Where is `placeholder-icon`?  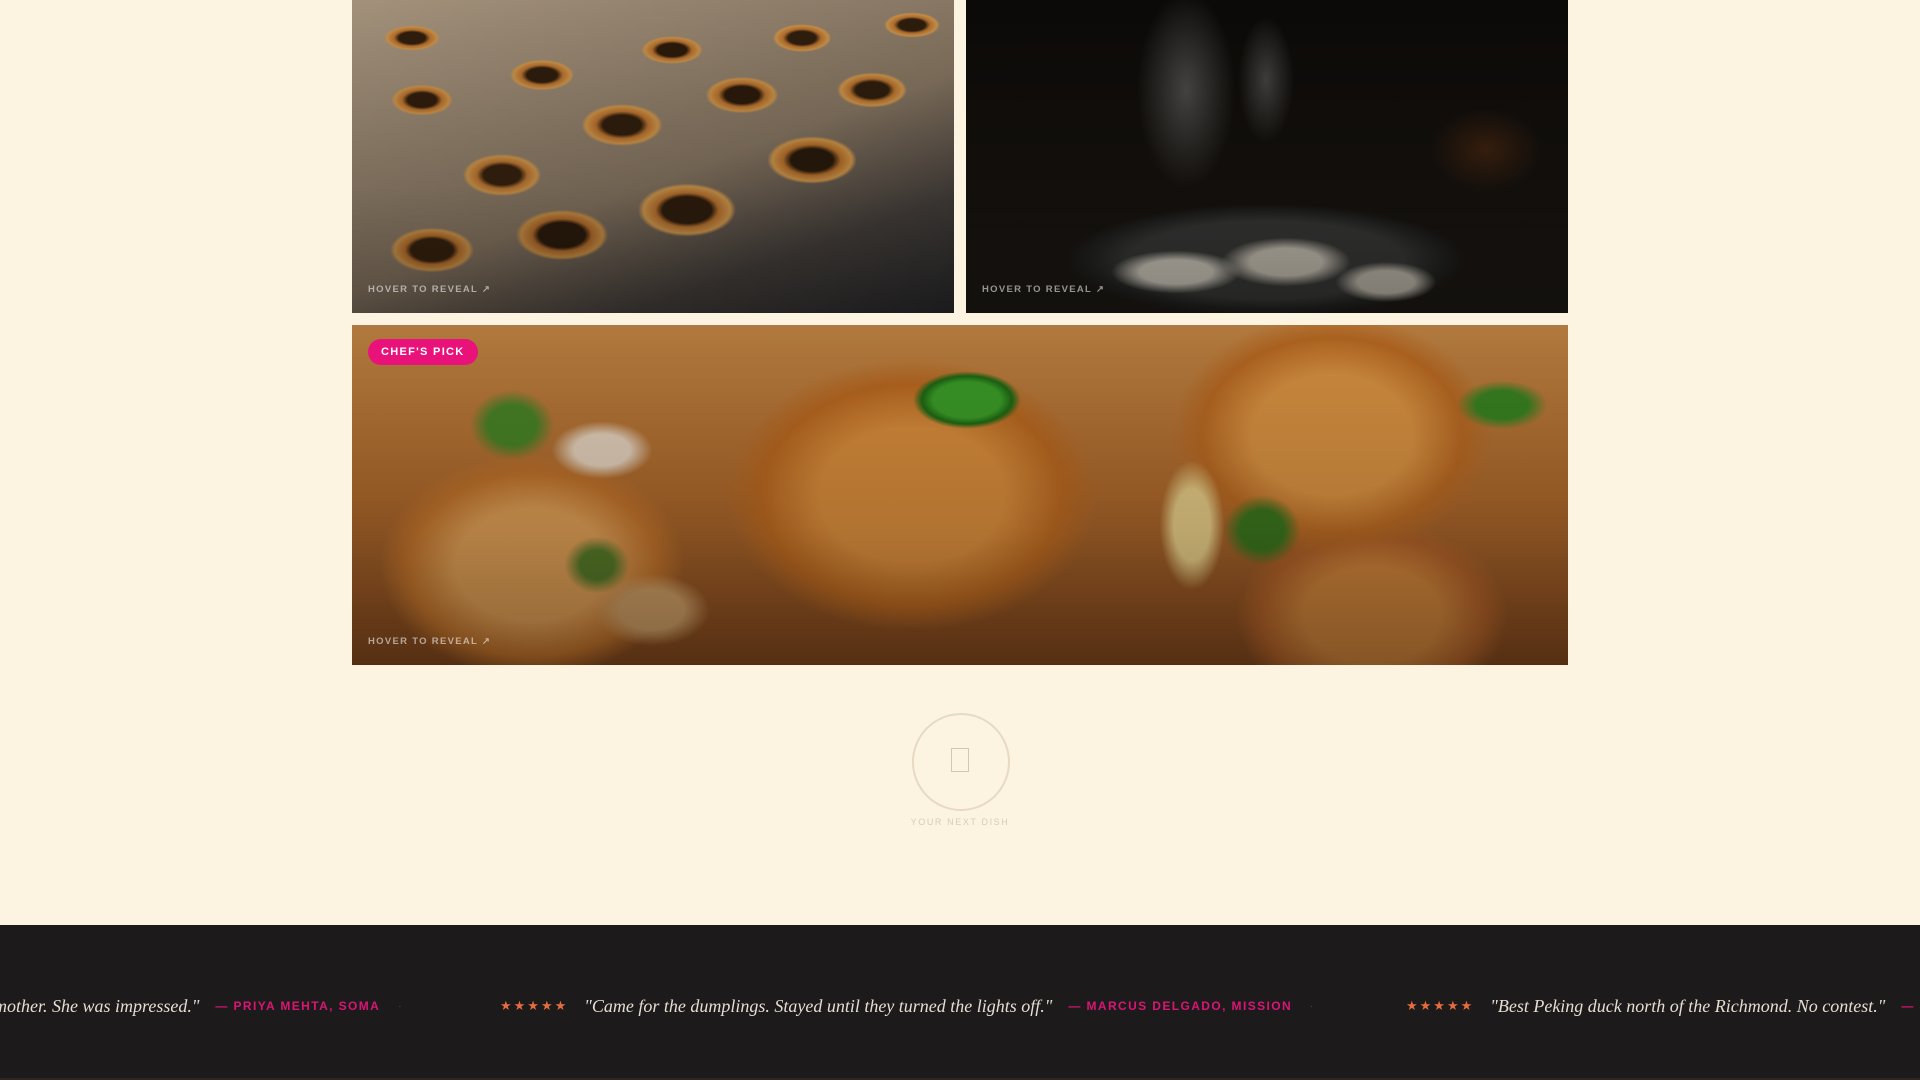 placeholder-icon is located at coordinates (960, 760).